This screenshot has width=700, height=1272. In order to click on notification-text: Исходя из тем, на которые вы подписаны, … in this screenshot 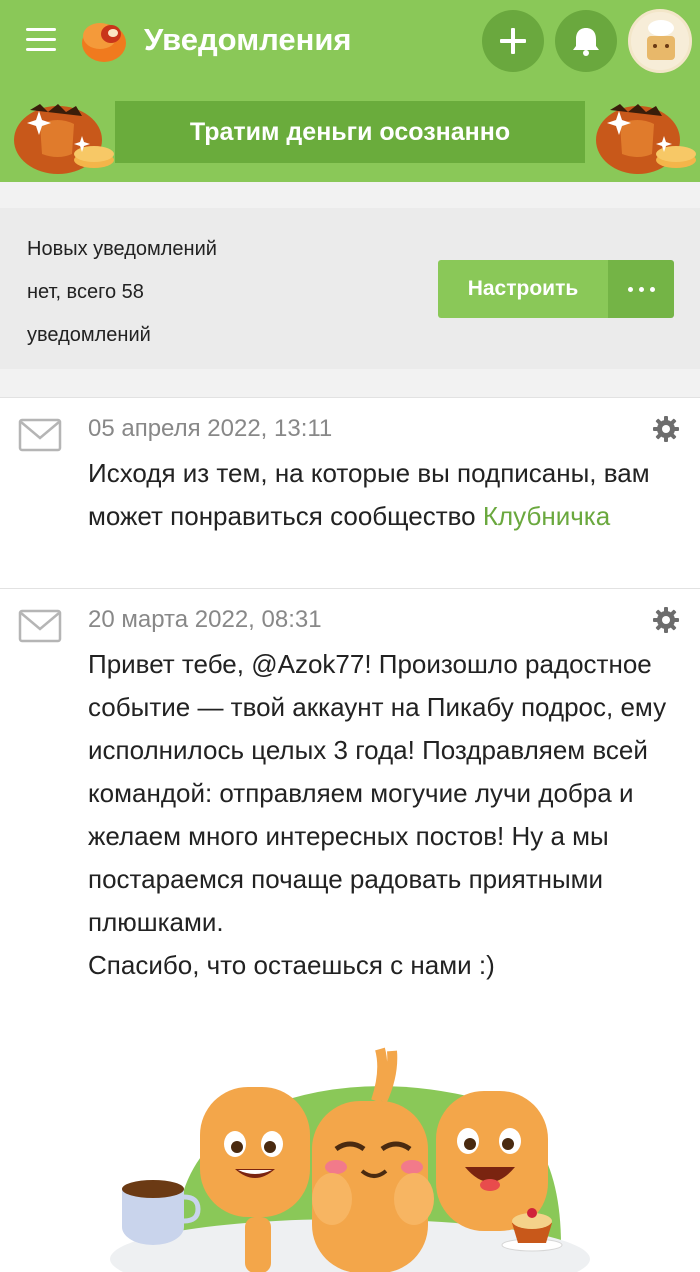, I will do `click(383, 495)`.